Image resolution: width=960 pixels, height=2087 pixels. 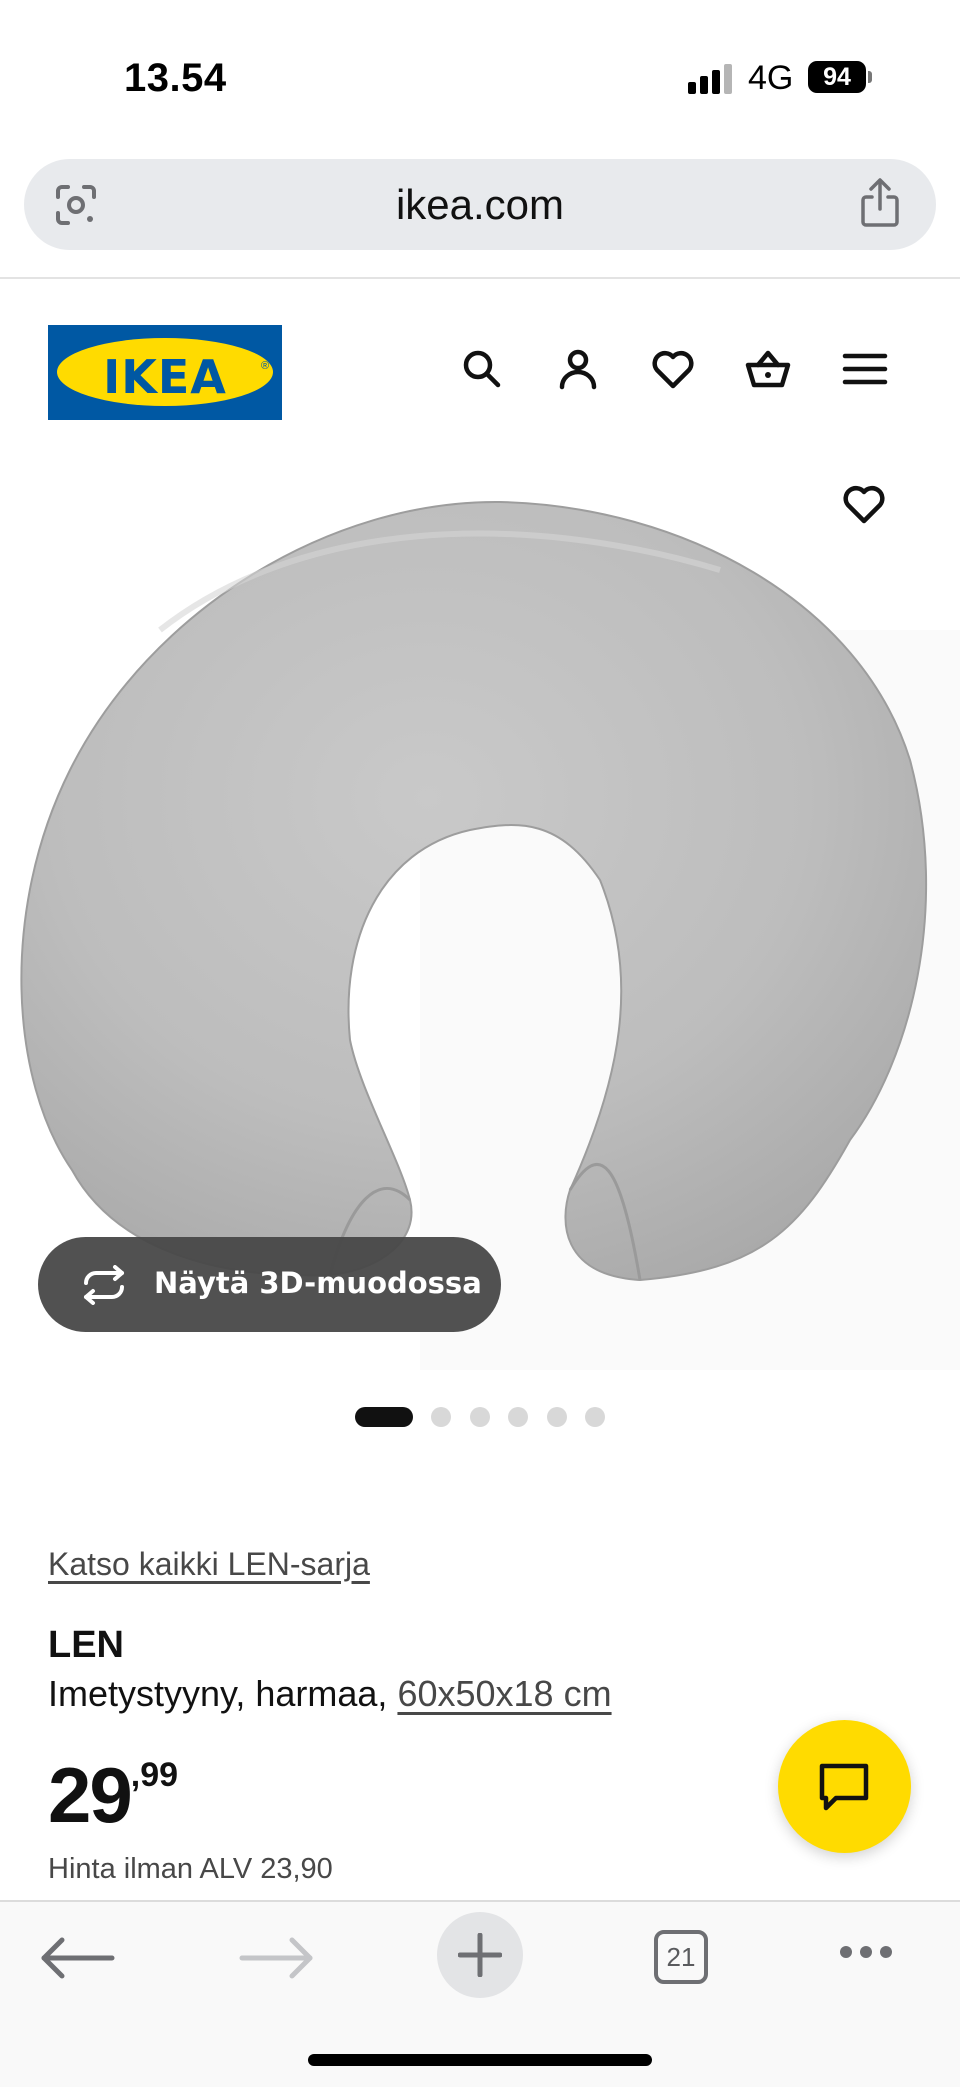 I want to click on chat-bubble-icon, so click(x=844, y=1787).